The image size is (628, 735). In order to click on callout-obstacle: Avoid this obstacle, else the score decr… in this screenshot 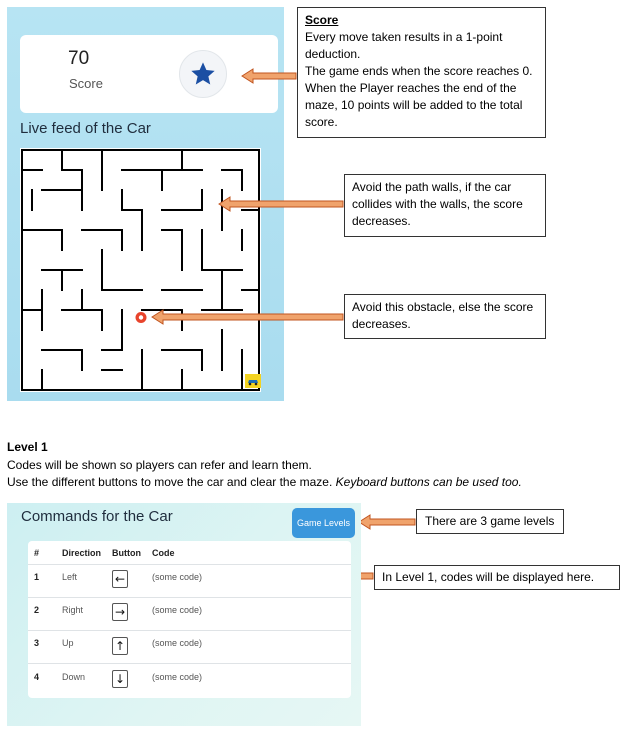, I will do `click(445, 316)`.